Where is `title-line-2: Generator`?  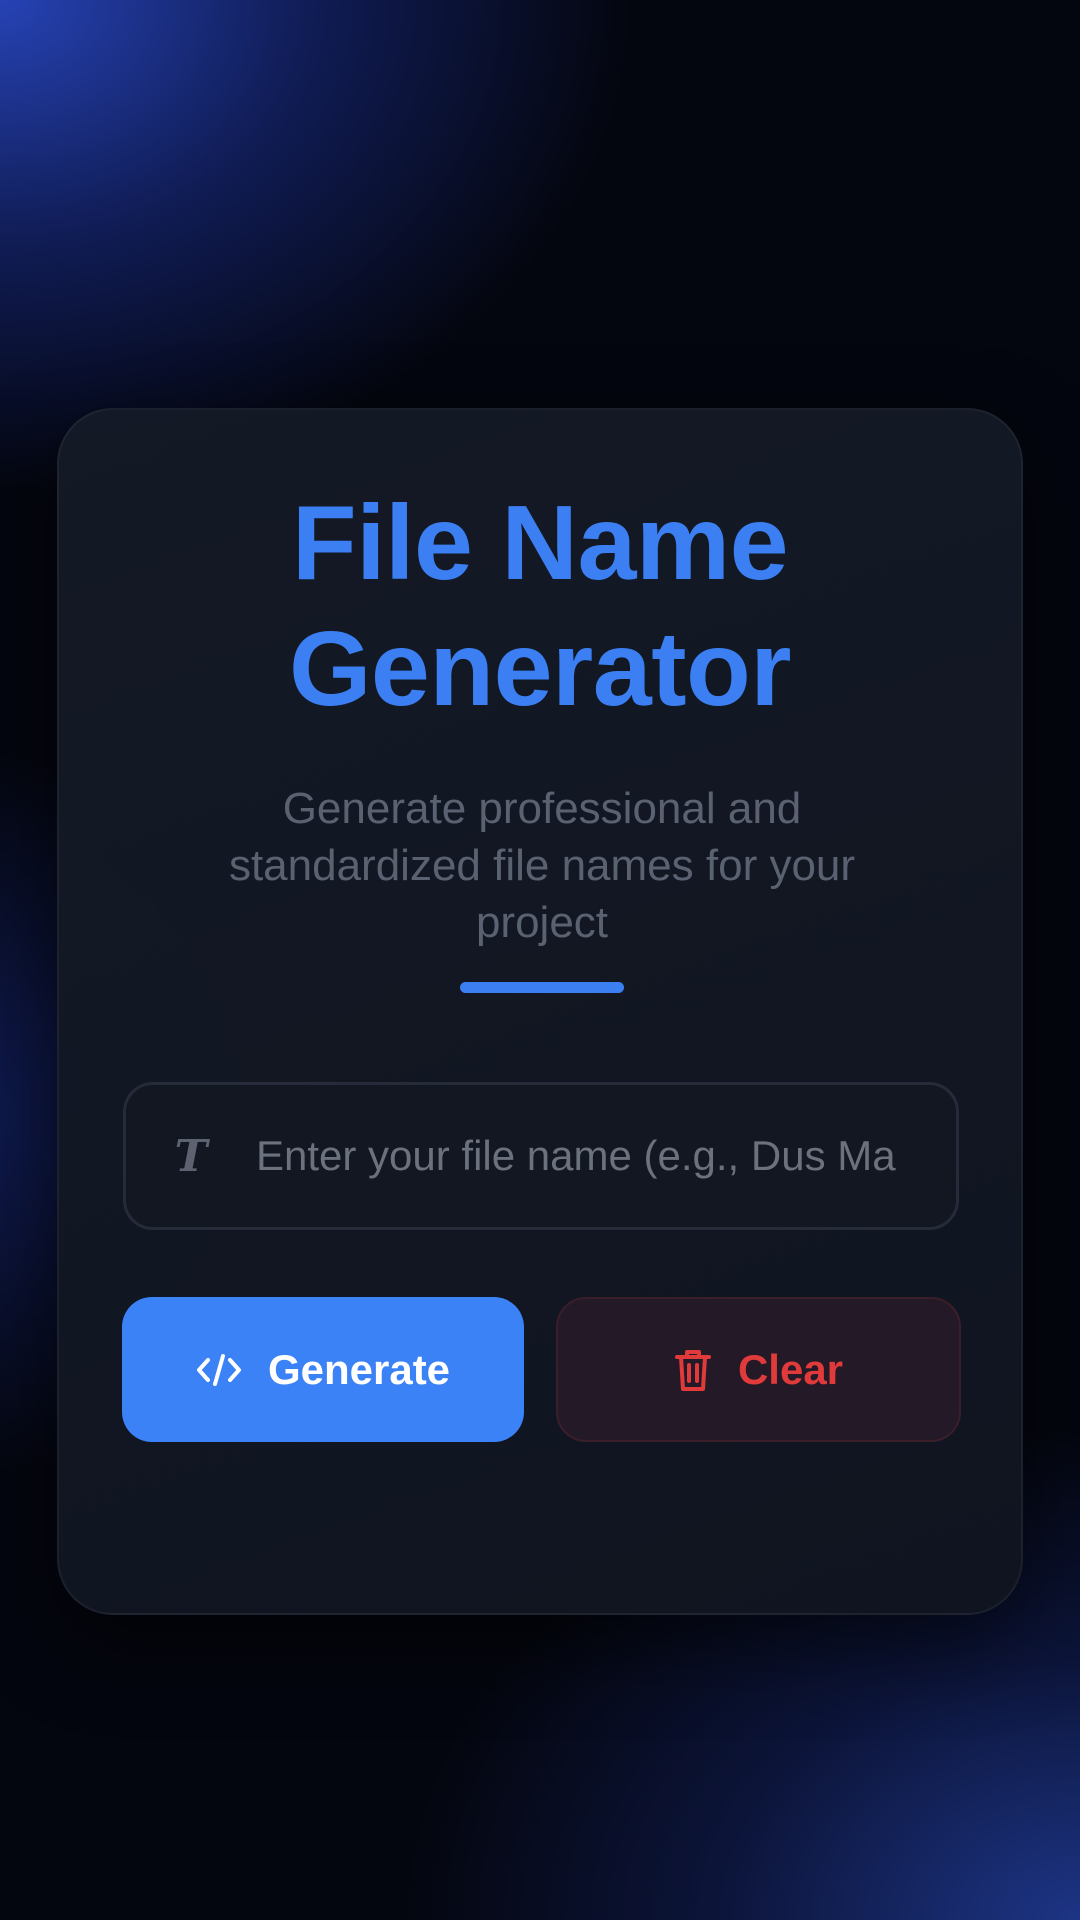
title-line-2: Generator is located at coordinates (540, 669).